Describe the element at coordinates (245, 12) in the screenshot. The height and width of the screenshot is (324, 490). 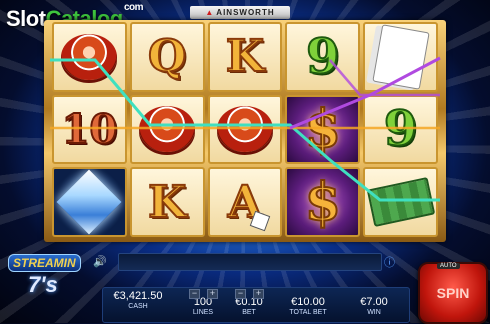
I see `brand-name: AINSWORTH` at that location.